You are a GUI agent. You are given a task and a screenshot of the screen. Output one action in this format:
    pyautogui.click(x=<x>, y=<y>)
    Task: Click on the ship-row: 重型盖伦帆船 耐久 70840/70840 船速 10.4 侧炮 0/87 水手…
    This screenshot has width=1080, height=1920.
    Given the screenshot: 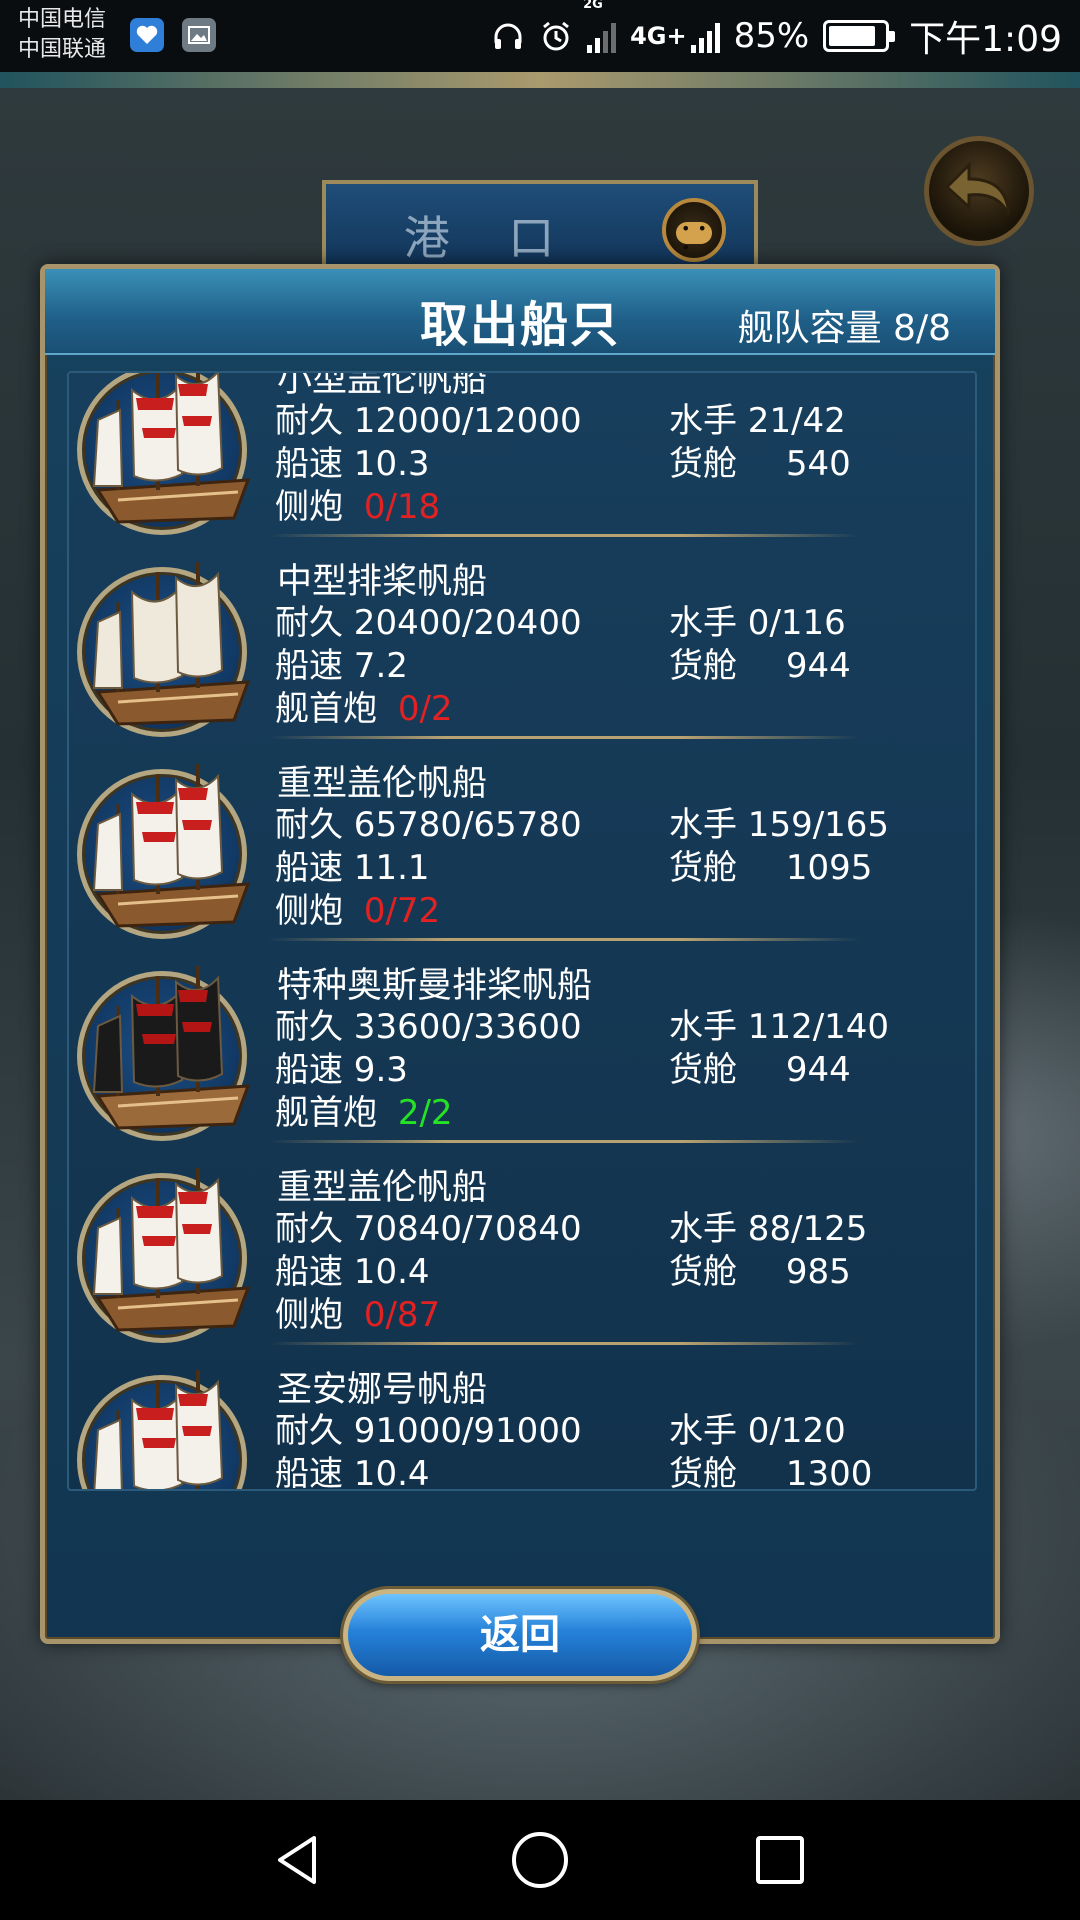 What is the action you would take?
    pyautogui.click(x=522, y=1252)
    